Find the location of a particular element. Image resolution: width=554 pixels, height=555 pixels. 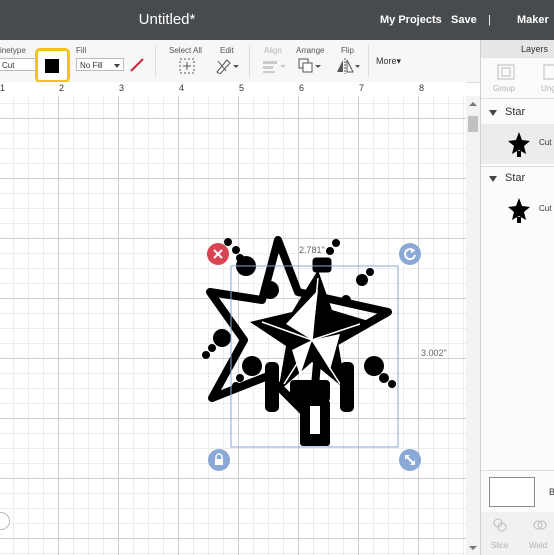

layer-item-cut-1: Cut is located at coordinates (517, 144).